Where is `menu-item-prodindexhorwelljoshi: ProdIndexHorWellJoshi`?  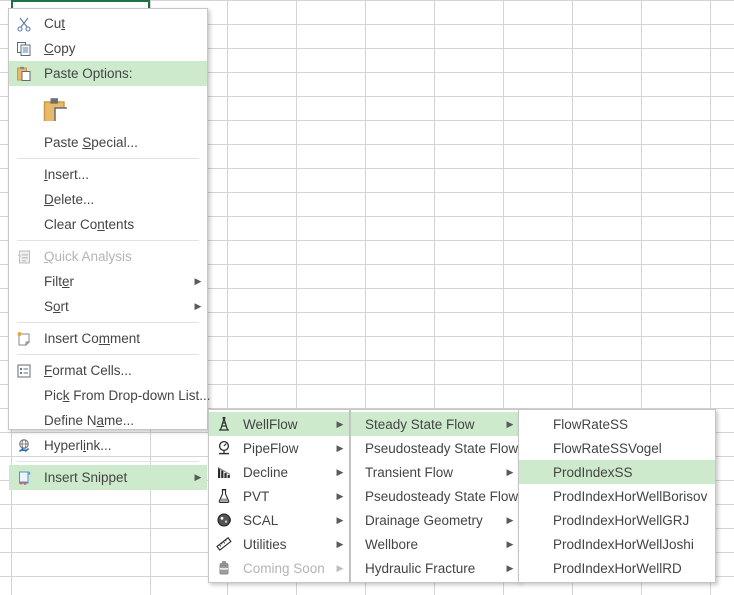
menu-item-prodindexhorwelljoshi: ProdIndexHorWellJoshi is located at coordinates (617, 544).